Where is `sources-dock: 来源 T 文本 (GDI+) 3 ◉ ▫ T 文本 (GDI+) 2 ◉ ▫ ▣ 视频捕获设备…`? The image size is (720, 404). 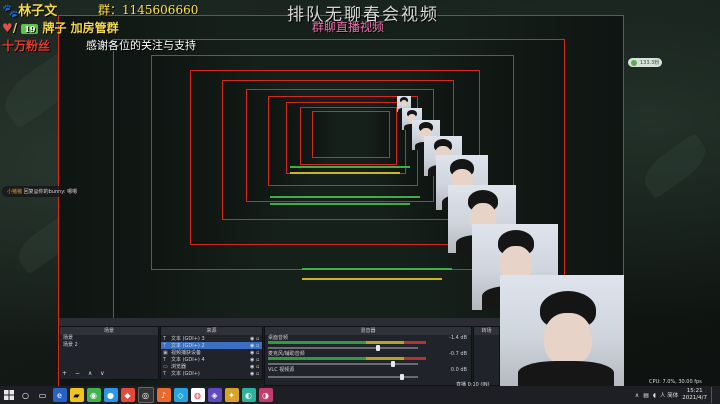 sources-dock: 来源 T 文本 (GDI+) 3 ◉ ▫ T 文本 (GDI+) 2 ◉ ▫ ▣ 视频捕获设备… is located at coordinates (211, 353).